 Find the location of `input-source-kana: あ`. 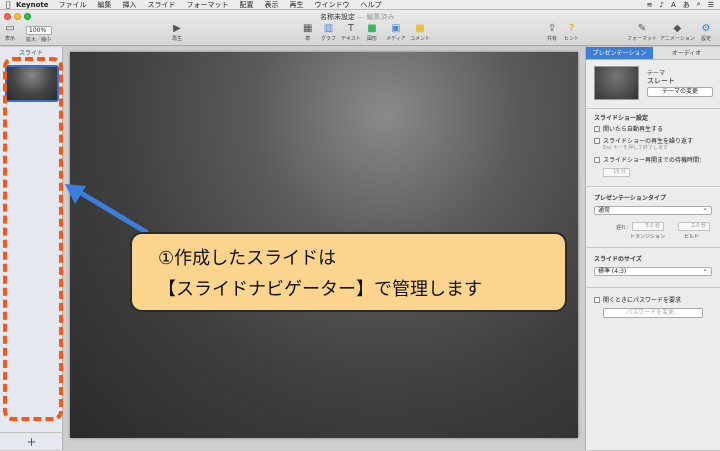

input-source-kana: あ is located at coordinates (686, 5).